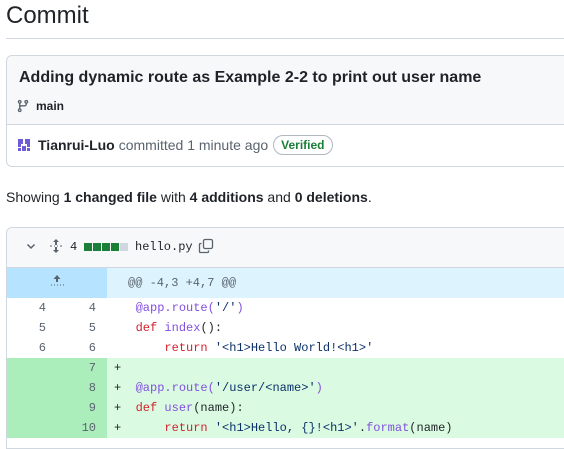 The width and height of the screenshot is (564, 449). I want to click on commit-time: committed 1 minute ago, so click(193, 145).